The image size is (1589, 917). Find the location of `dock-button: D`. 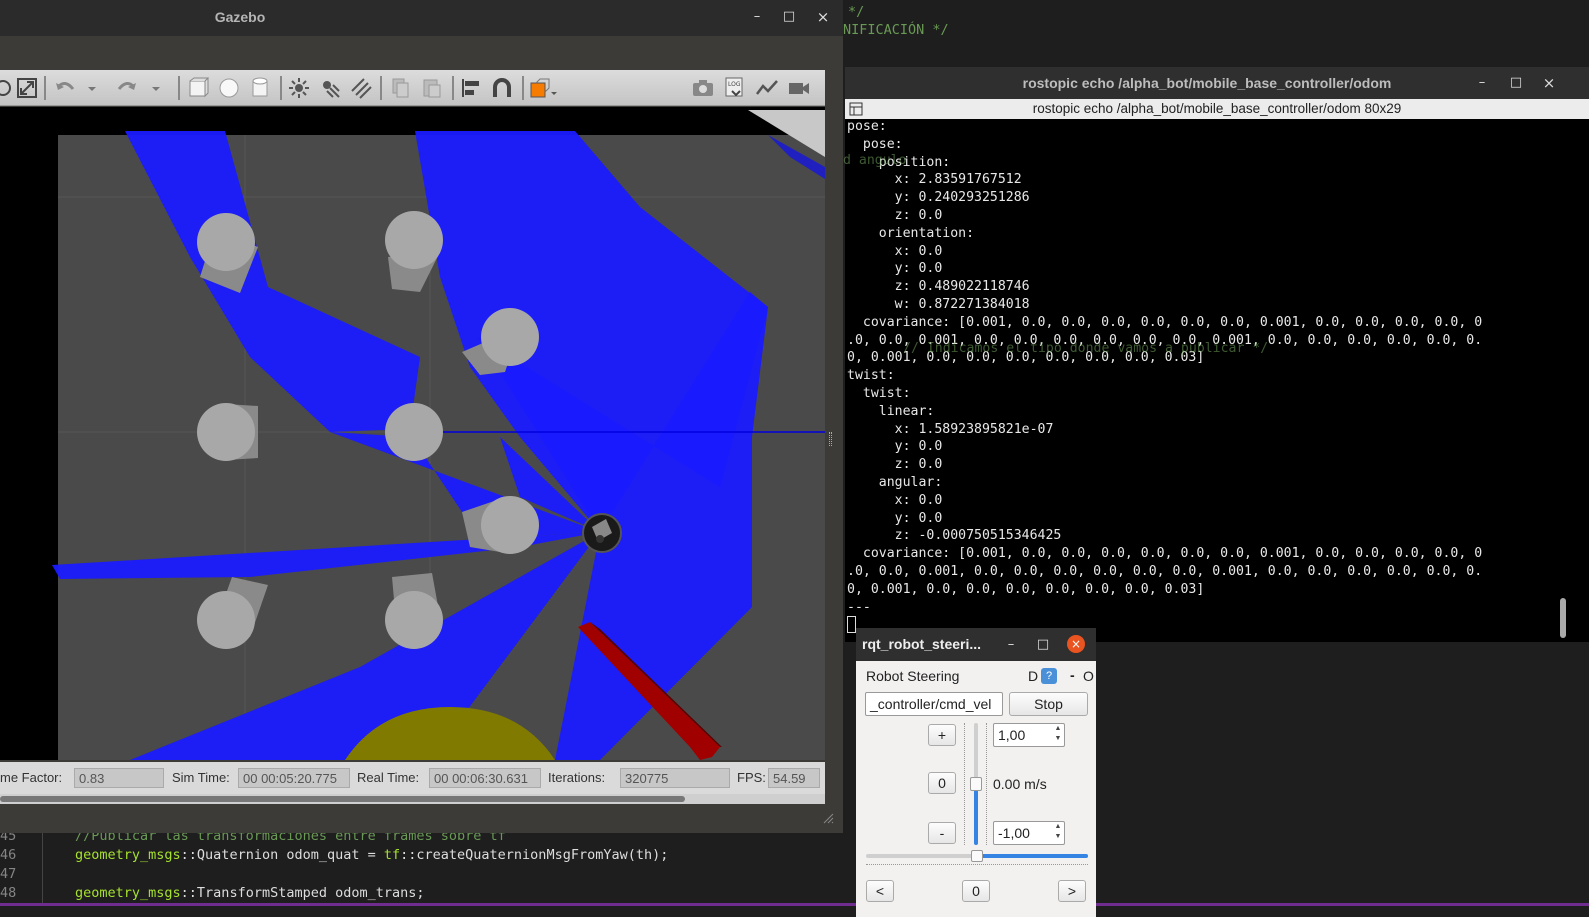

dock-button: D is located at coordinates (1033, 676).